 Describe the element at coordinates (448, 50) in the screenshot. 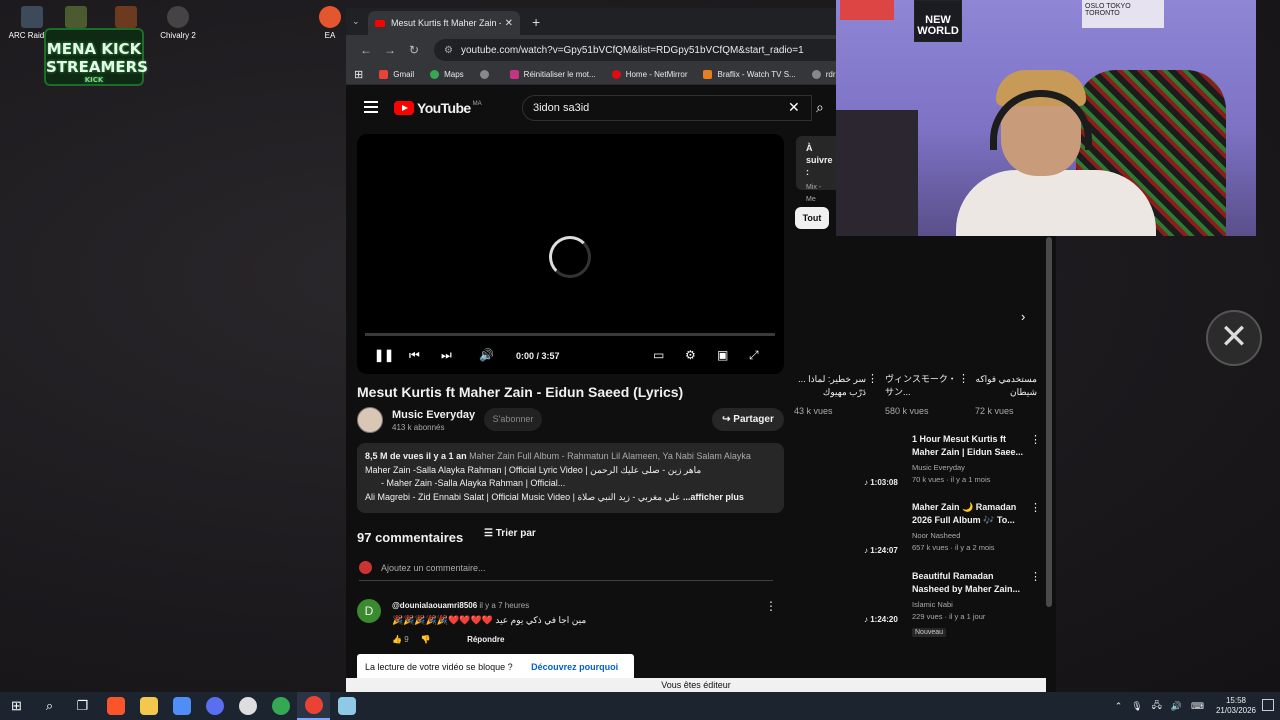

I see `site-settings-icon: ⚙` at that location.